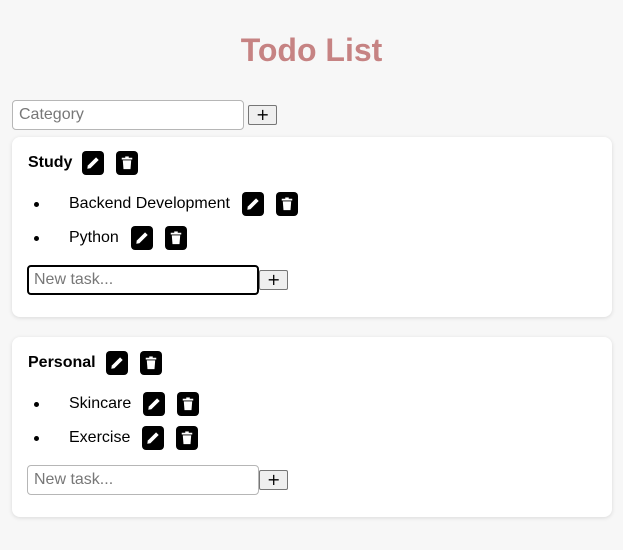  Describe the element at coordinates (94, 237) in the screenshot. I see `task-text: Python` at that location.